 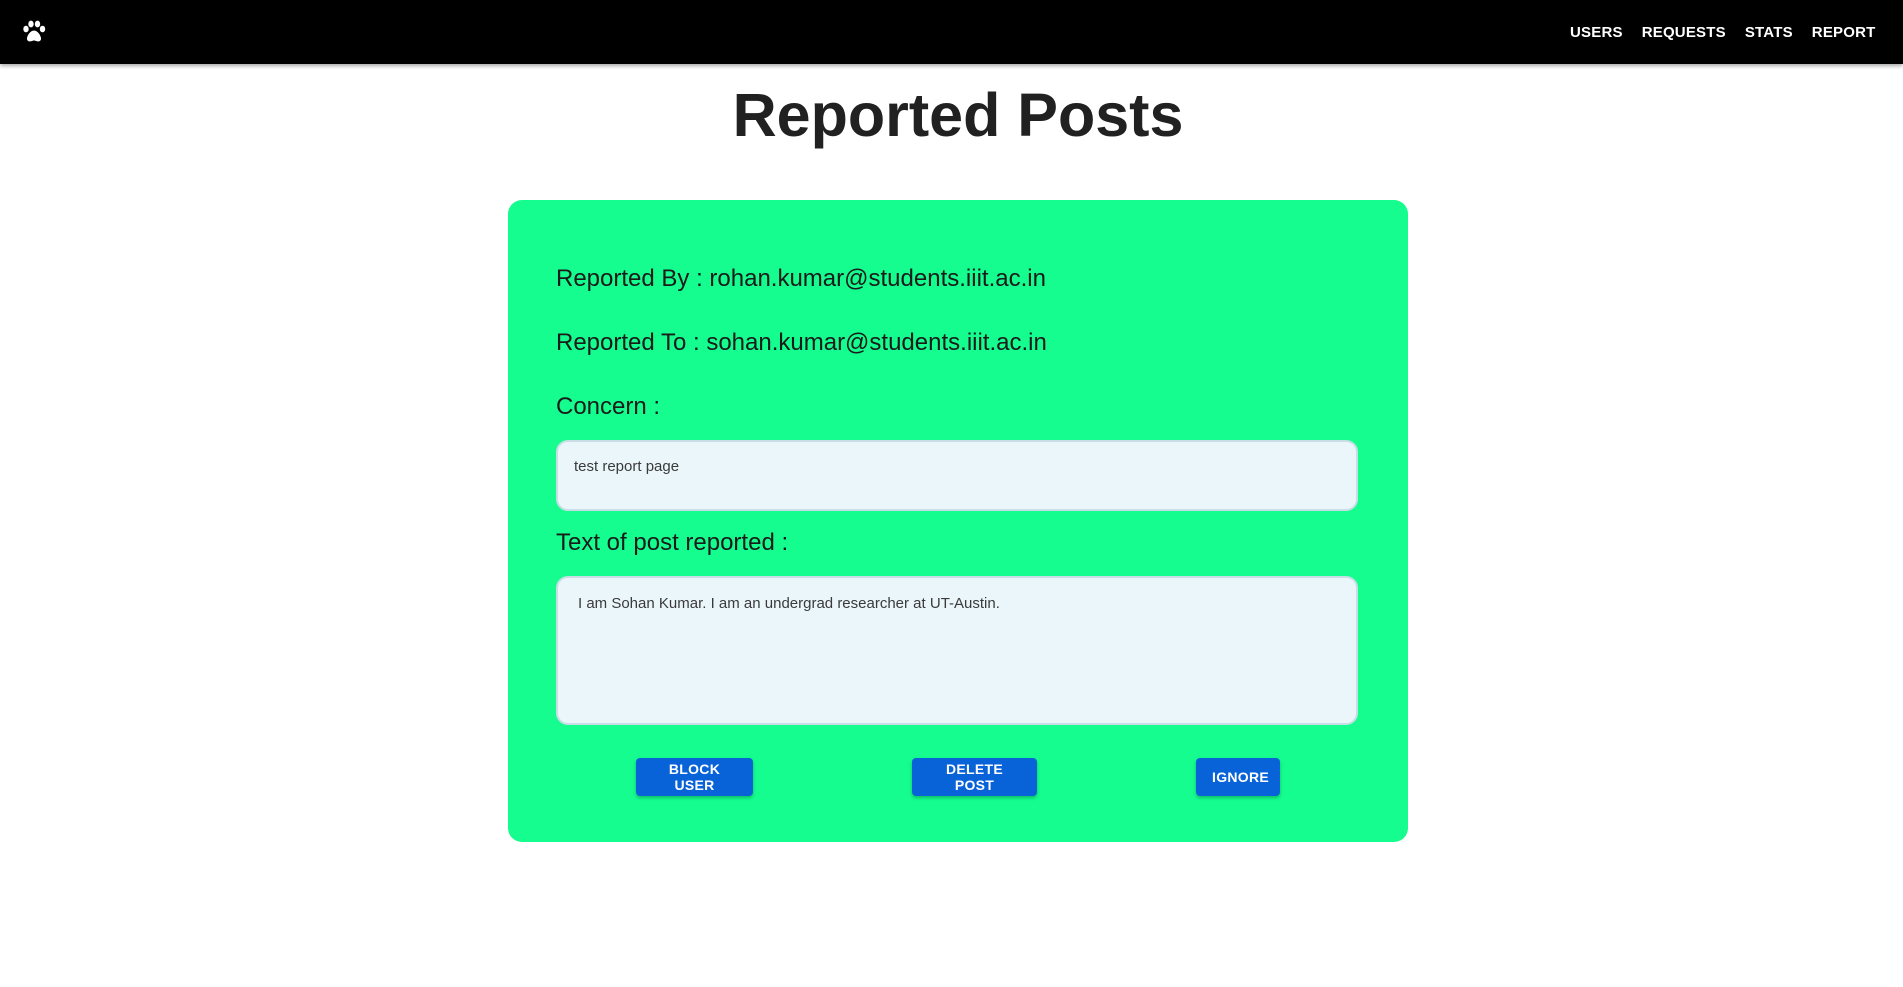 I want to click on post-text-label: Text of post reported :, so click(x=672, y=542).